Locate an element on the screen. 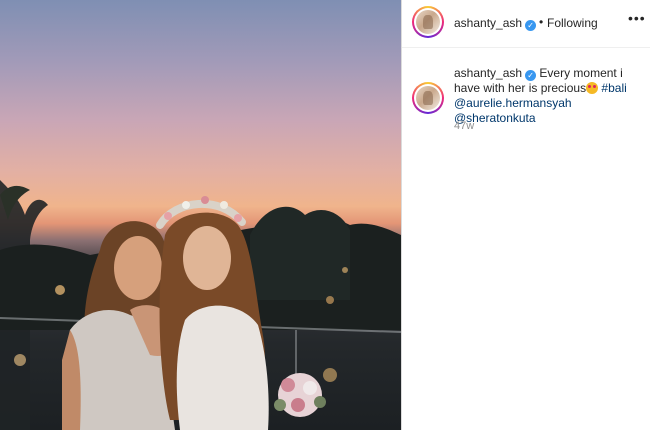  author-username-line: ashanty_ash ✓ is located at coordinates (495, 23).